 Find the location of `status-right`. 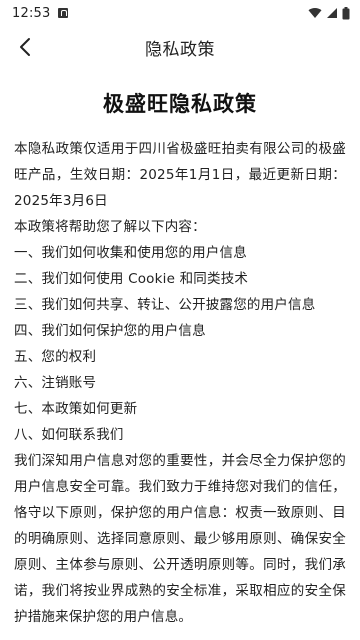

status-right is located at coordinates (329, 13).